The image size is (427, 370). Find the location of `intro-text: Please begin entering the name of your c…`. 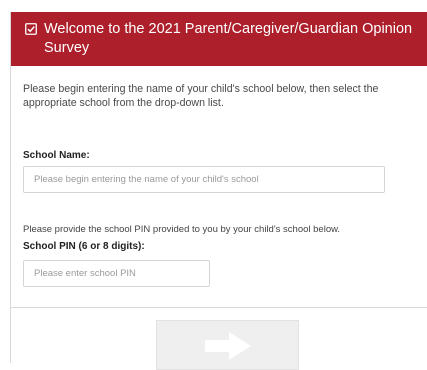

intro-text: Please begin entering the name of your c… is located at coordinates (201, 96).